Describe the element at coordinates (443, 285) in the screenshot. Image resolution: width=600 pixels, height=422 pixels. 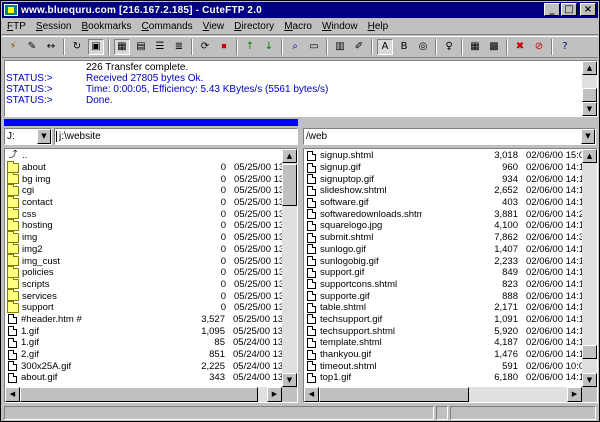
I see `file-row: supportcons.shtml 823 02/06/00 14:1` at that location.